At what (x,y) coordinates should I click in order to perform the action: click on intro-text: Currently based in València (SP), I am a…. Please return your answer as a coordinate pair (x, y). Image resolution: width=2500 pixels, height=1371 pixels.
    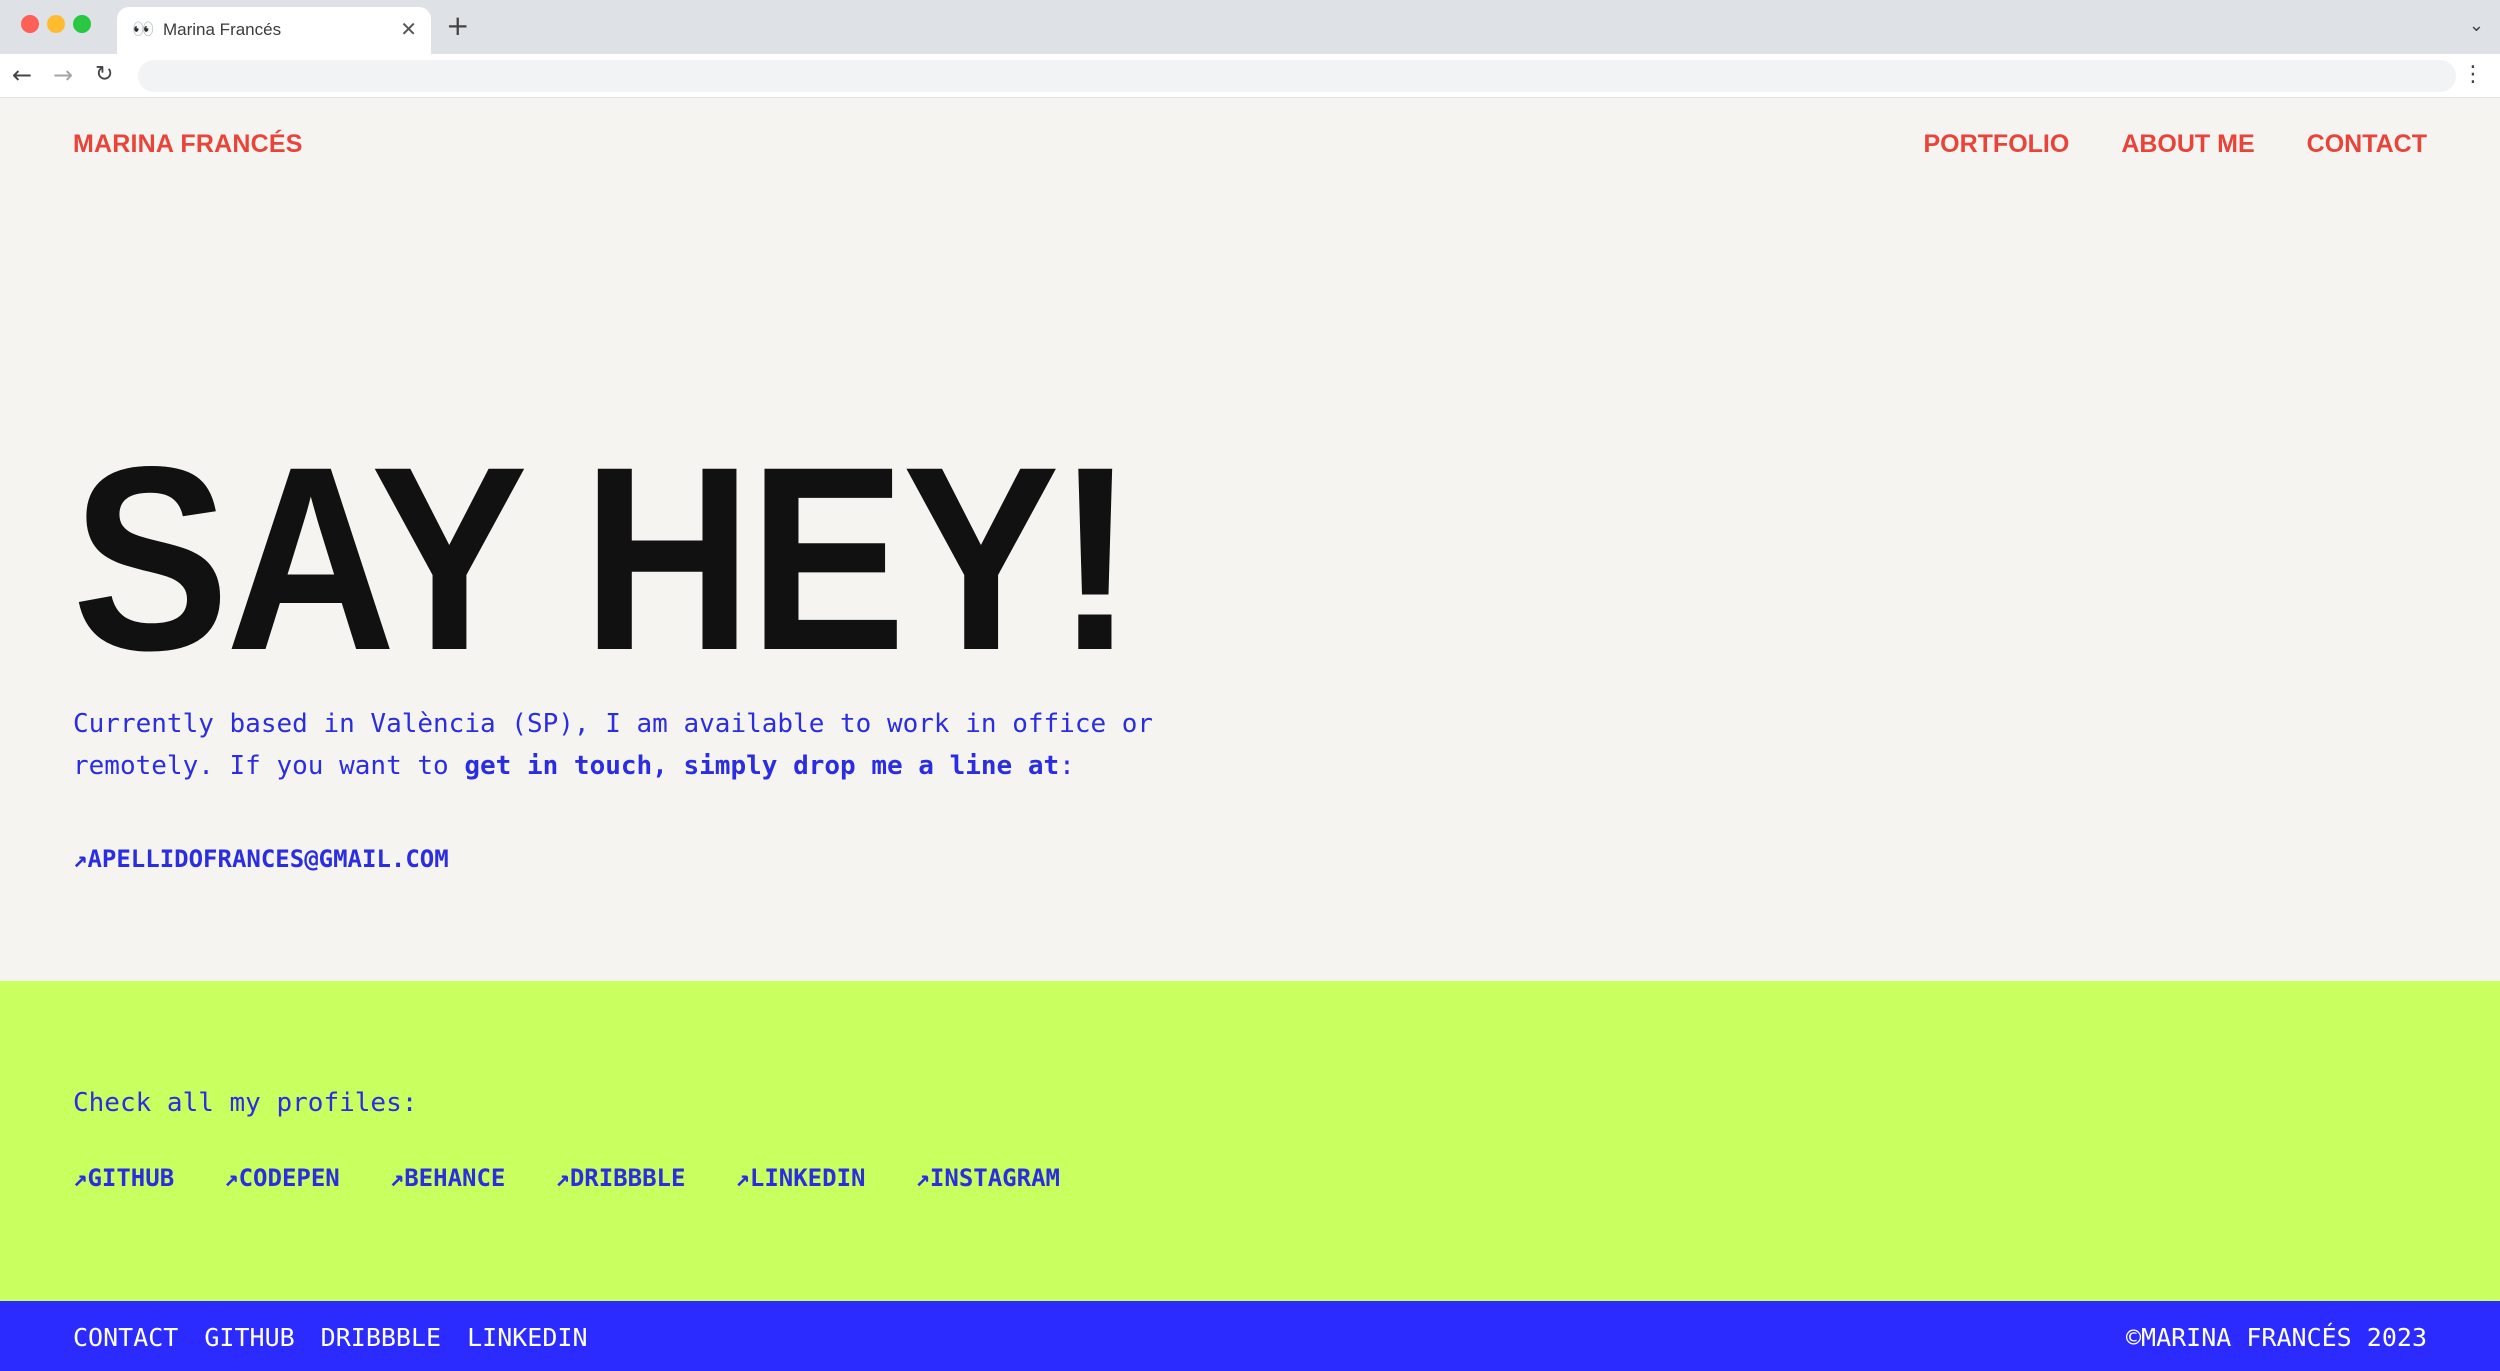
    Looking at the image, I should click on (663, 745).